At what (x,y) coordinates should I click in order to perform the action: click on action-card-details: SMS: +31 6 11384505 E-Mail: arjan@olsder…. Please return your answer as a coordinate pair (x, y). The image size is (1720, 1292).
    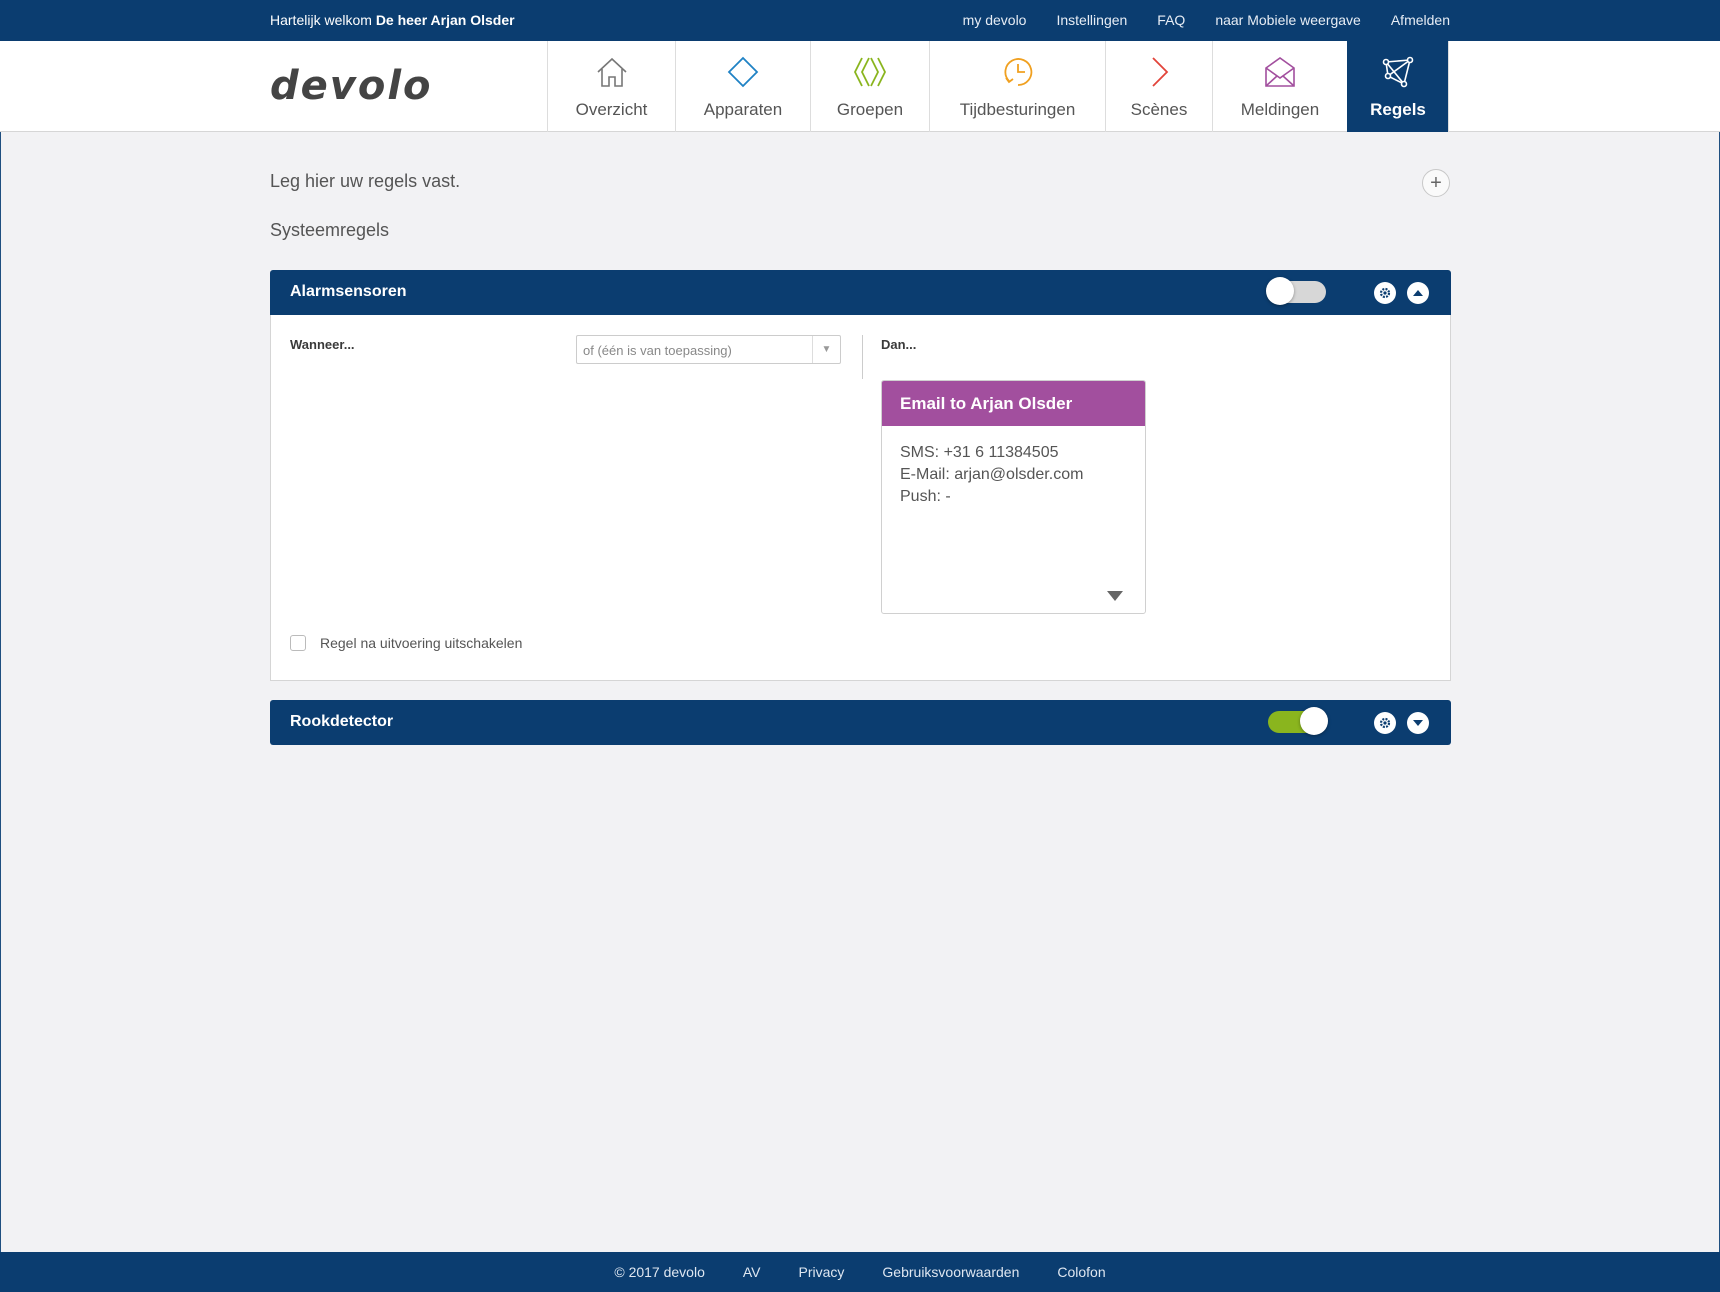
    Looking at the image, I should click on (1013, 475).